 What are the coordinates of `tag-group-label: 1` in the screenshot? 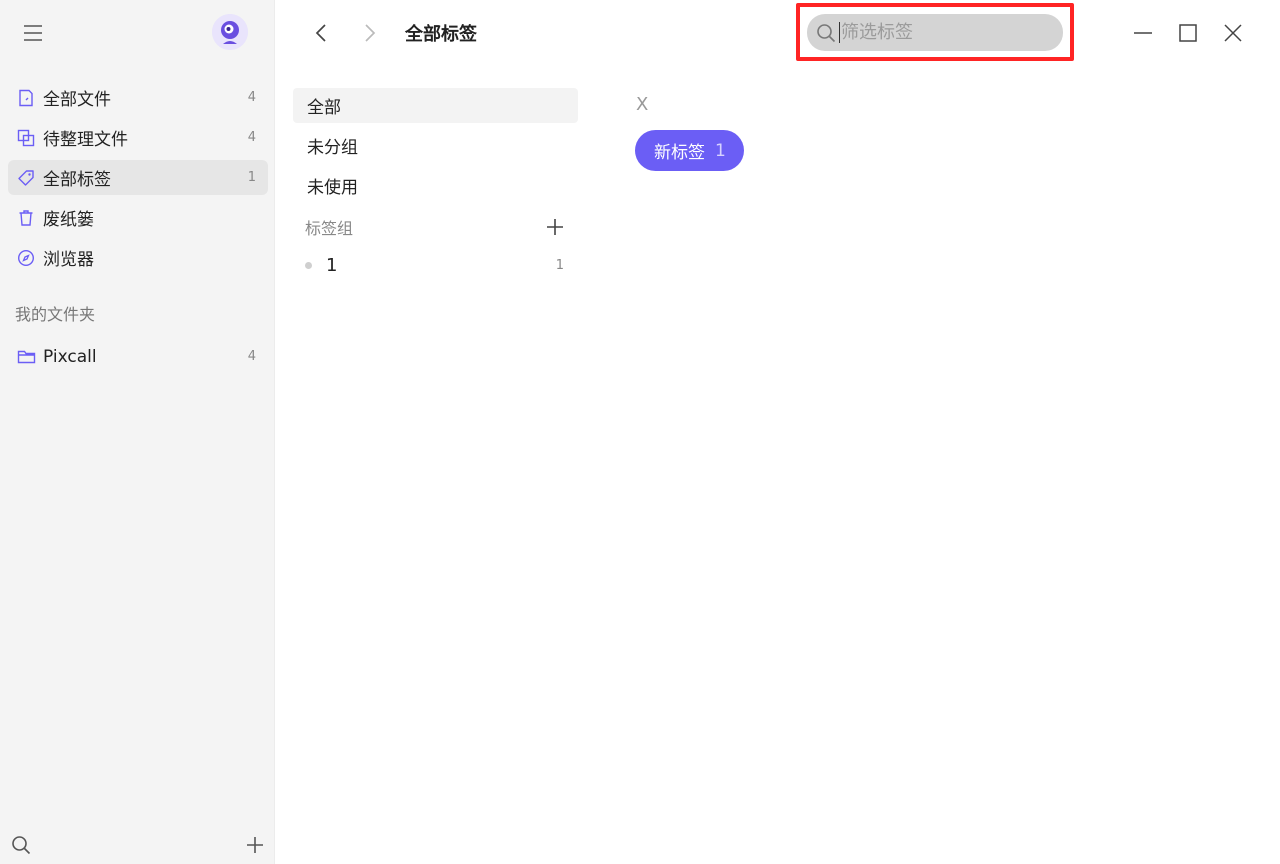 It's located at (332, 265).